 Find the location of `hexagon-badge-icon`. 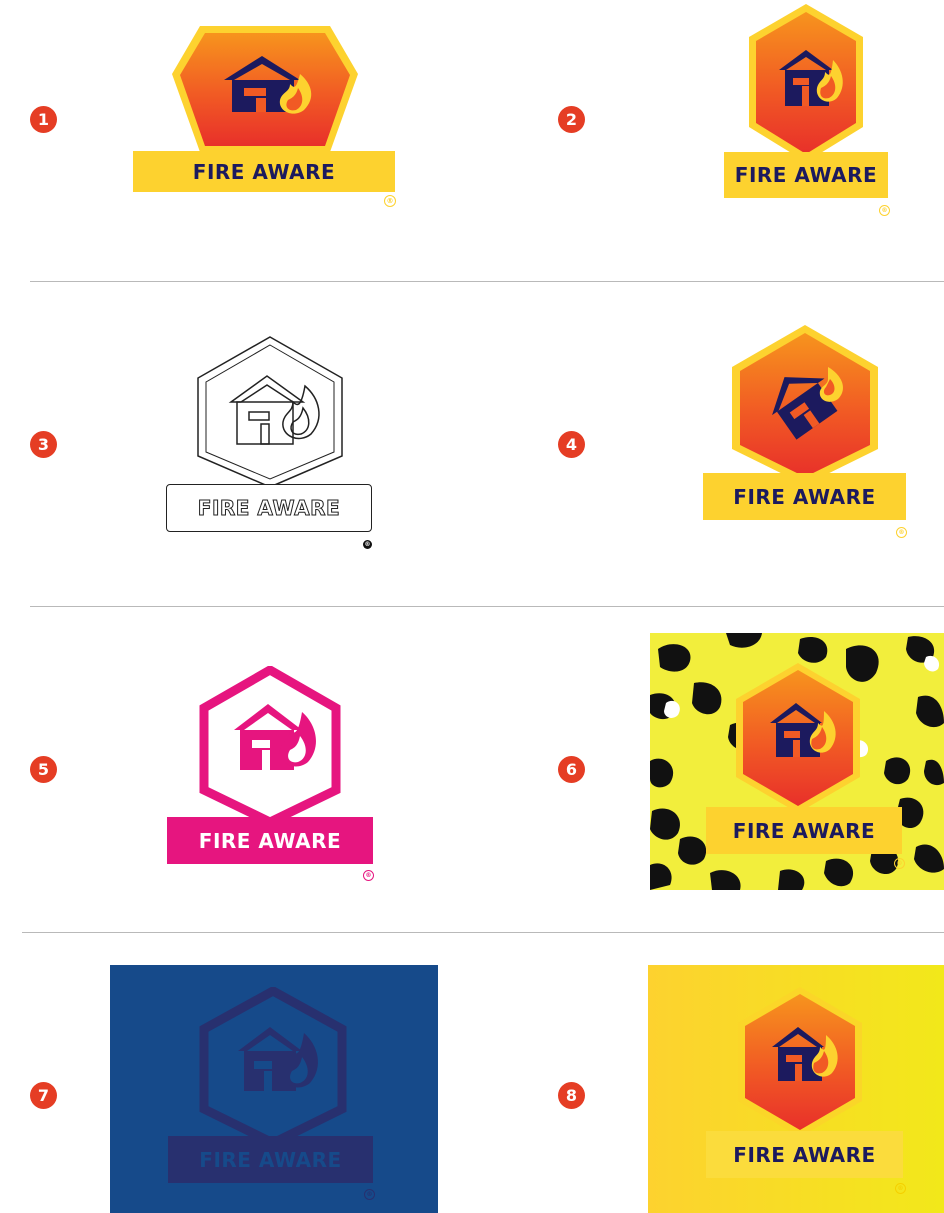

hexagon-badge-icon is located at coordinates (270, 412).